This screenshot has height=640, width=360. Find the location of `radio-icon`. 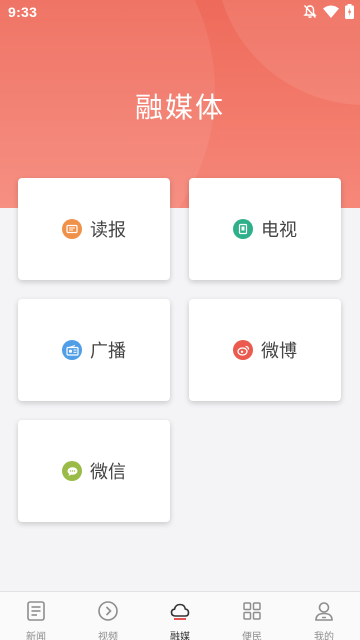

radio-icon is located at coordinates (72, 350).